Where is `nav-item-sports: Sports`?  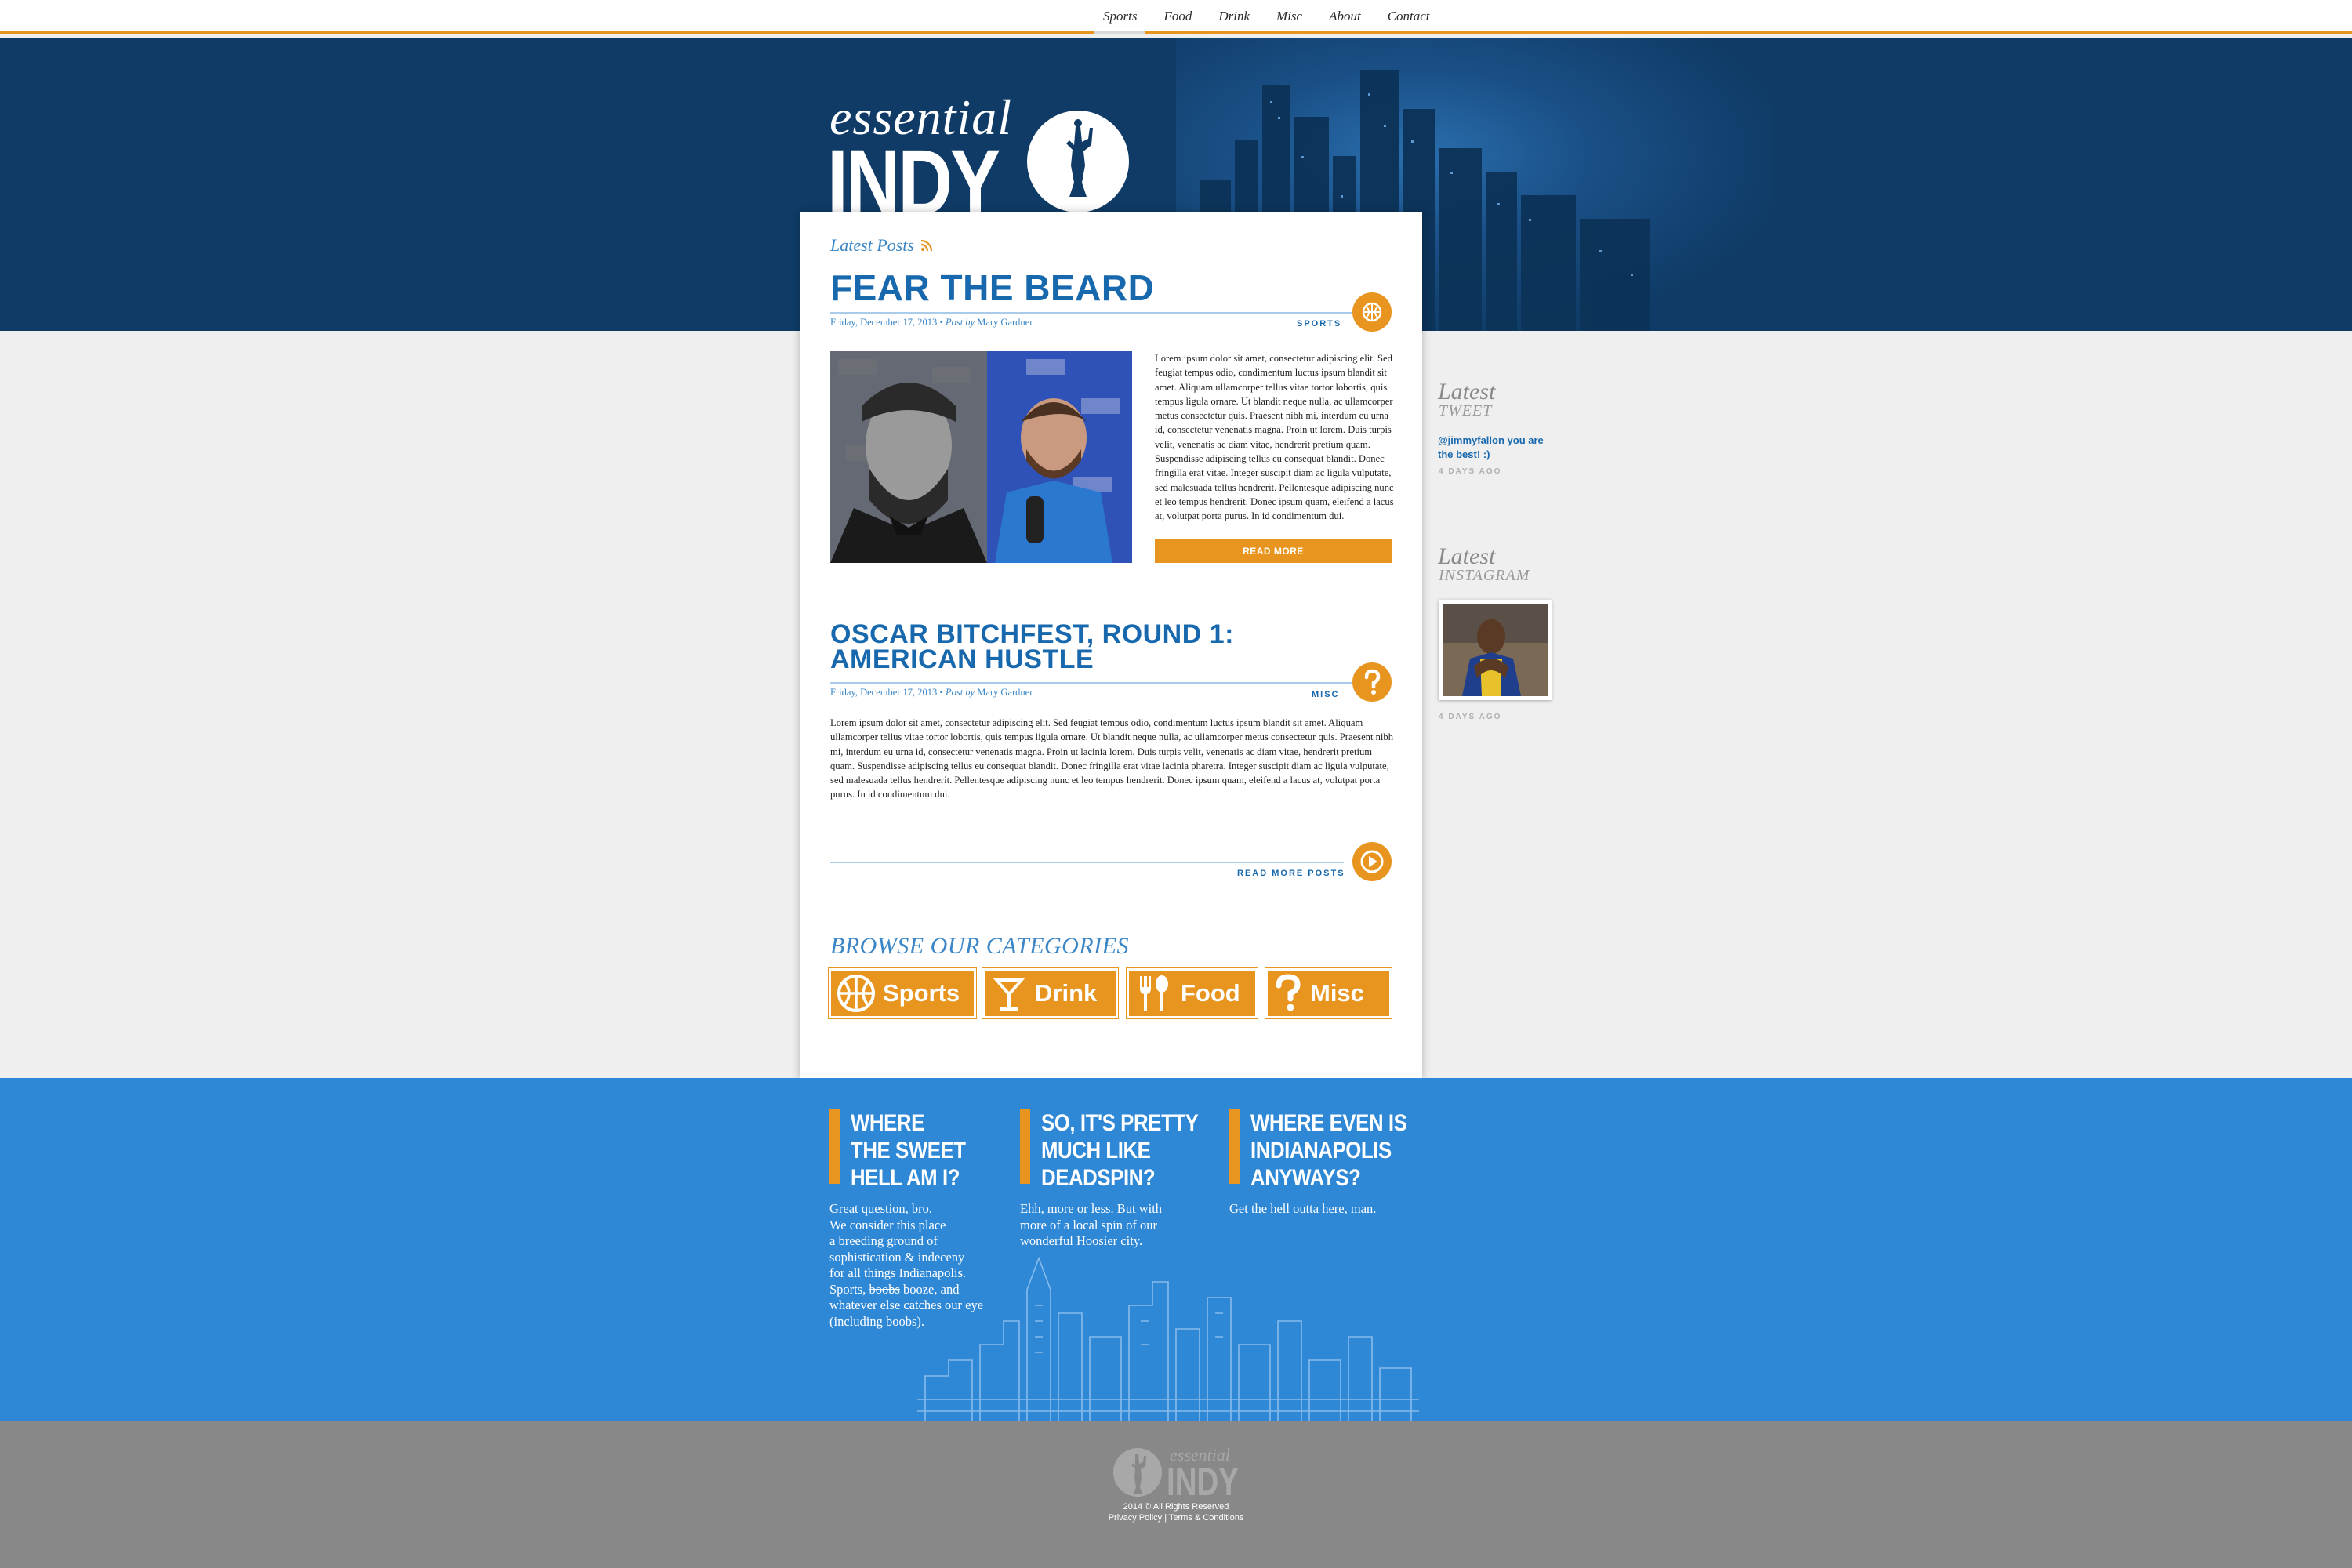
nav-item-sports: Sports is located at coordinates (1120, 21).